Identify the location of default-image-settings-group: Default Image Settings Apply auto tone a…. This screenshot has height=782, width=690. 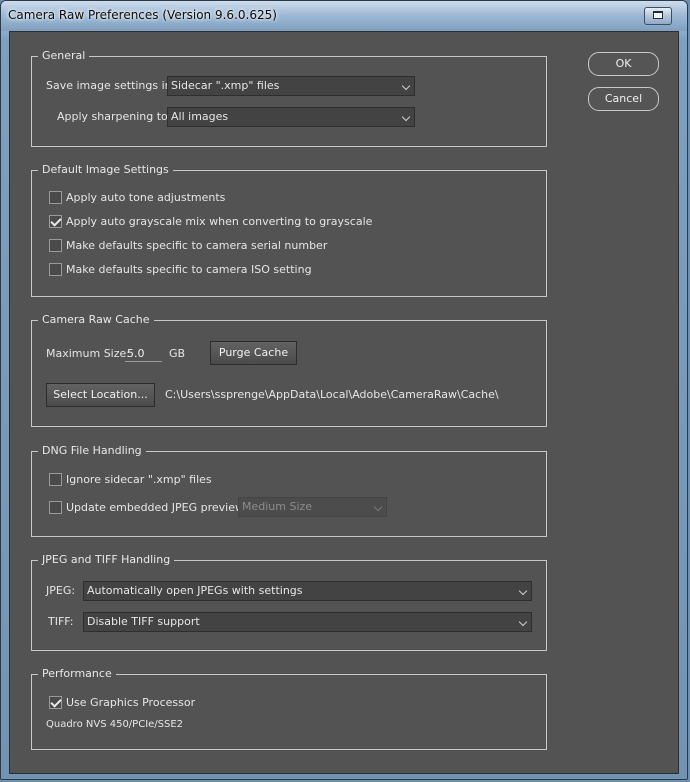
(289, 230).